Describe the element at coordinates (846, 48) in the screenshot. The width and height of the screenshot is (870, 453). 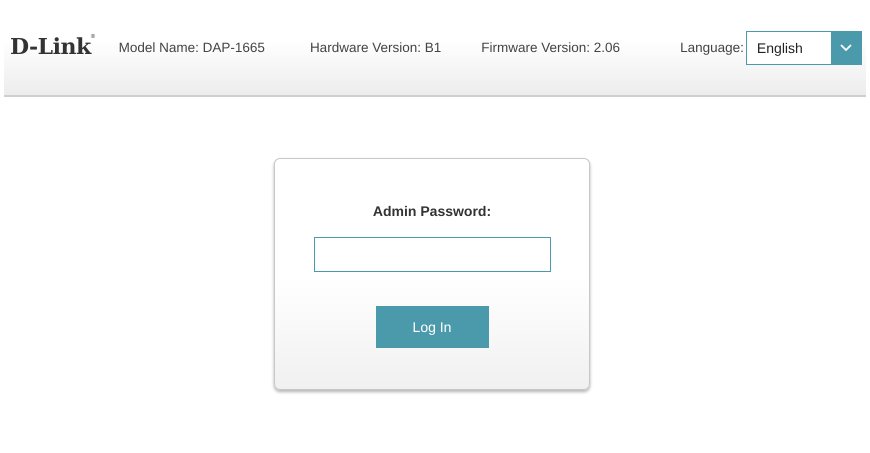
I see `chevron-down-icon` at that location.